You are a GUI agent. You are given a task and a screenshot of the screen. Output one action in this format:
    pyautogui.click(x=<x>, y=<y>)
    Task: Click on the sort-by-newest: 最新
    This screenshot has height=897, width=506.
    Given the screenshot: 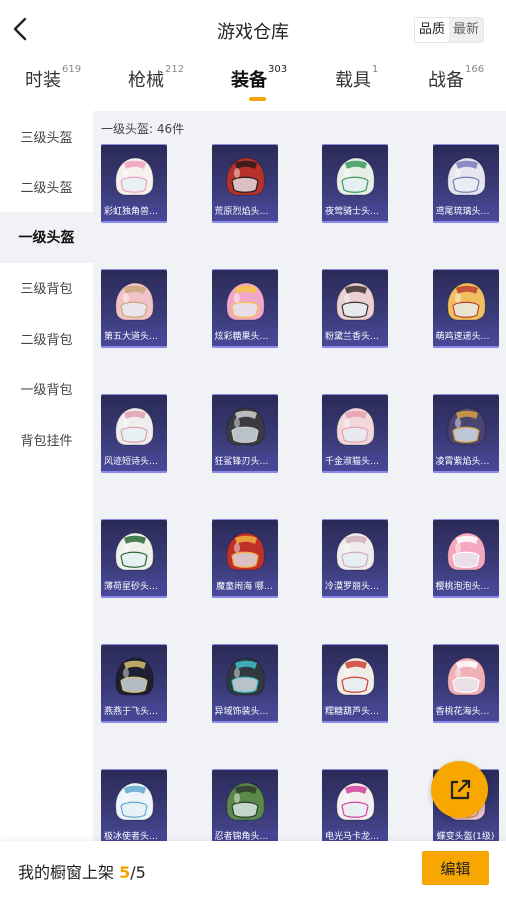 What is the action you would take?
    pyautogui.click(x=466, y=30)
    